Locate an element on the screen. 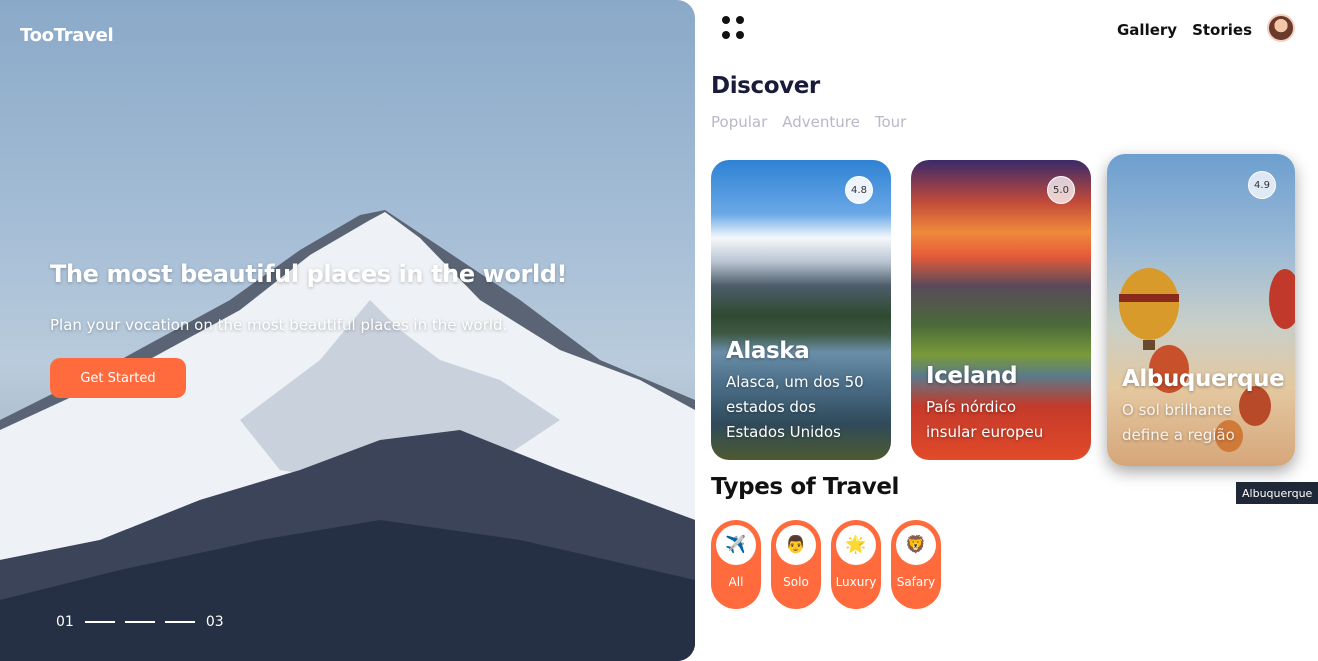 The height and width of the screenshot is (661, 1318). travel-type-luxury: 🌟 Luxury is located at coordinates (856, 564).